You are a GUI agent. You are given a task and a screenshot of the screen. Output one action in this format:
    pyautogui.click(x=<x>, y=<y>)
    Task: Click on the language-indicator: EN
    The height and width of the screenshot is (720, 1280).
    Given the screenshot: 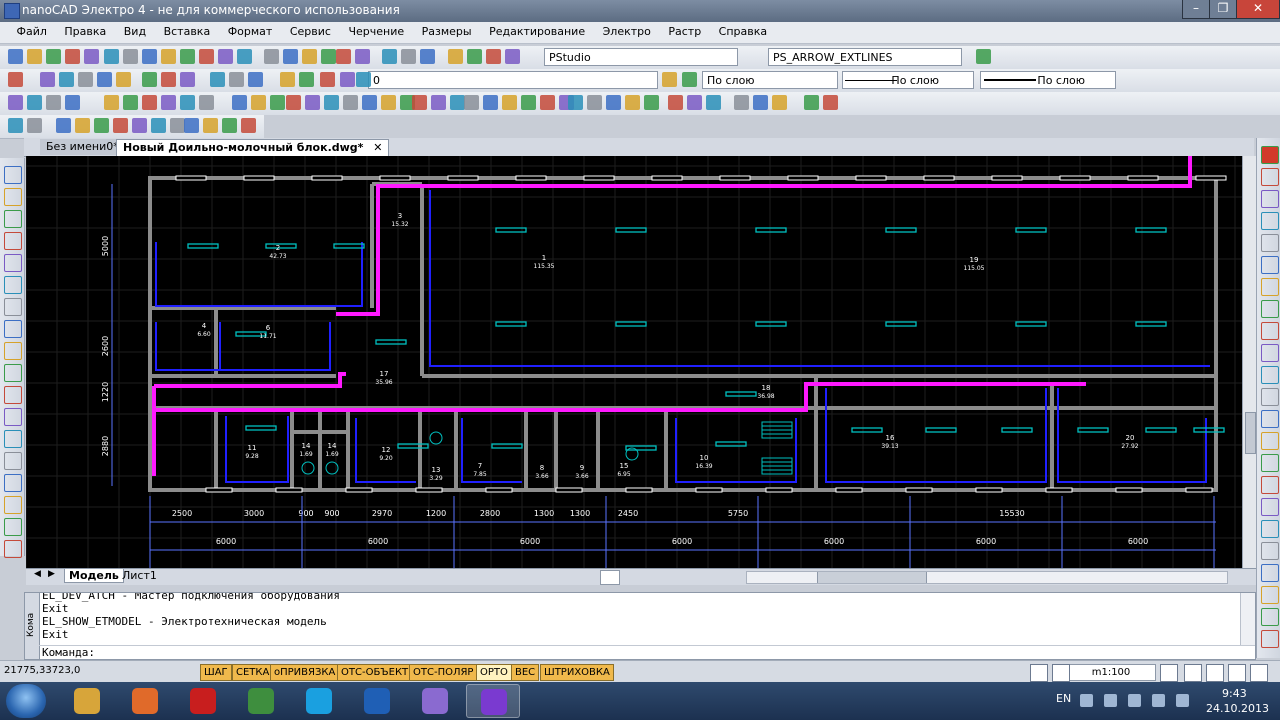 What is the action you would take?
    pyautogui.click(x=1063, y=698)
    